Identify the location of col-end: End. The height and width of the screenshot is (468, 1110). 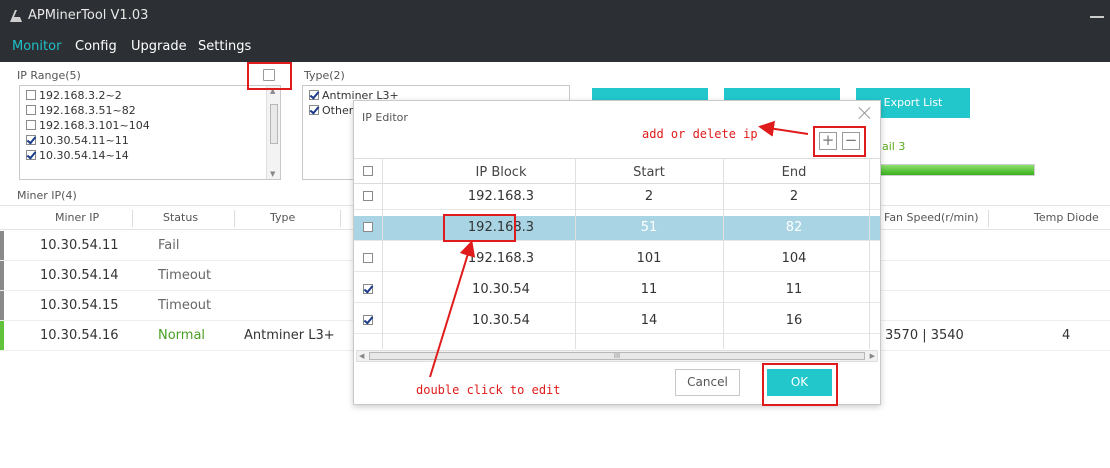
(794, 172).